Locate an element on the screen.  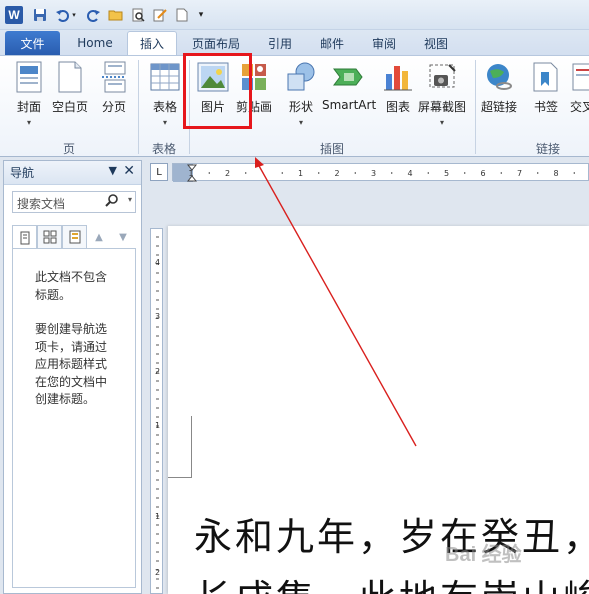
annotation-arrow is located at coordinates (336, 302).